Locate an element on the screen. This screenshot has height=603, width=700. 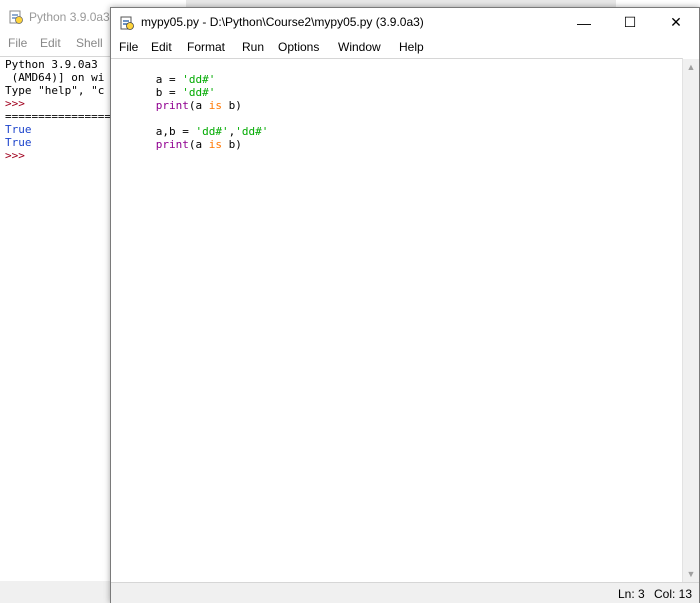
shell-menu-shell: Shell is located at coordinates (89, 43).